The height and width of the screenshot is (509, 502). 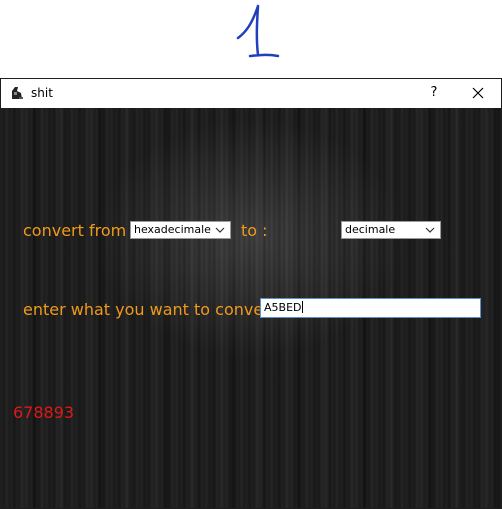 What do you see at coordinates (172, 229) in the screenshot?
I see `from-base-value: hexadecimale` at bounding box center [172, 229].